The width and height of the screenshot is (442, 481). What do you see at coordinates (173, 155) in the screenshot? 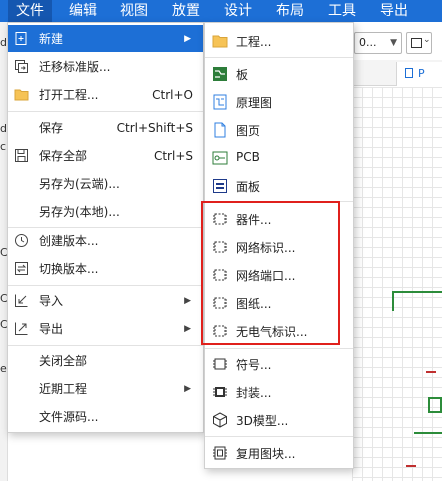
I see `menu-item-shortcut: Ctrl+S` at bounding box center [173, 155].